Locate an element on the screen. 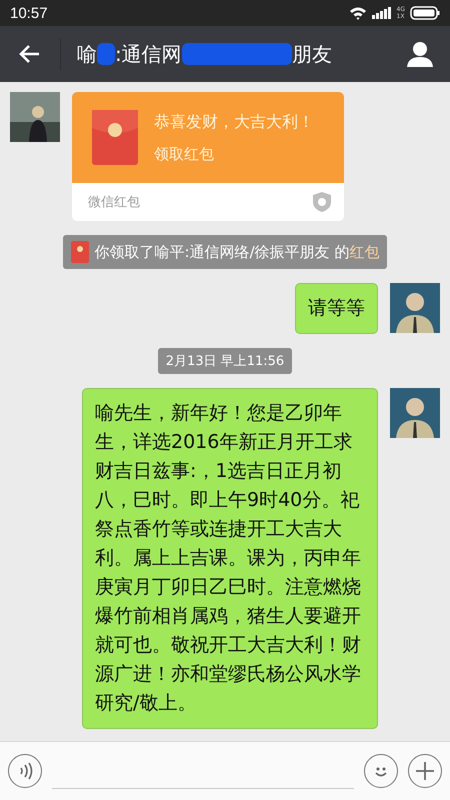 This screenshot has height=800, width=450. signal-icon is located at coordinates (382, 13).